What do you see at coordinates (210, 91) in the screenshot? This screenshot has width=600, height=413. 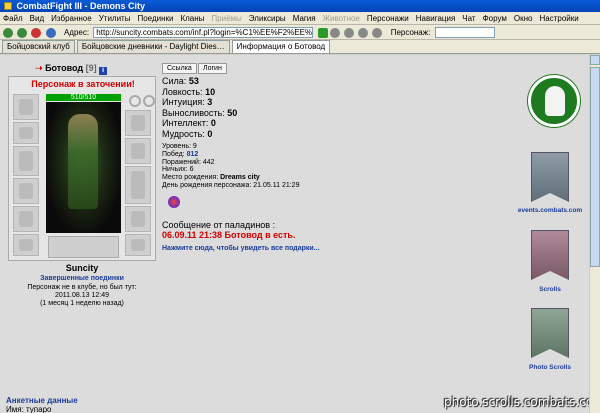 I see `stat-value: 10` at bounding box center [210, 91].